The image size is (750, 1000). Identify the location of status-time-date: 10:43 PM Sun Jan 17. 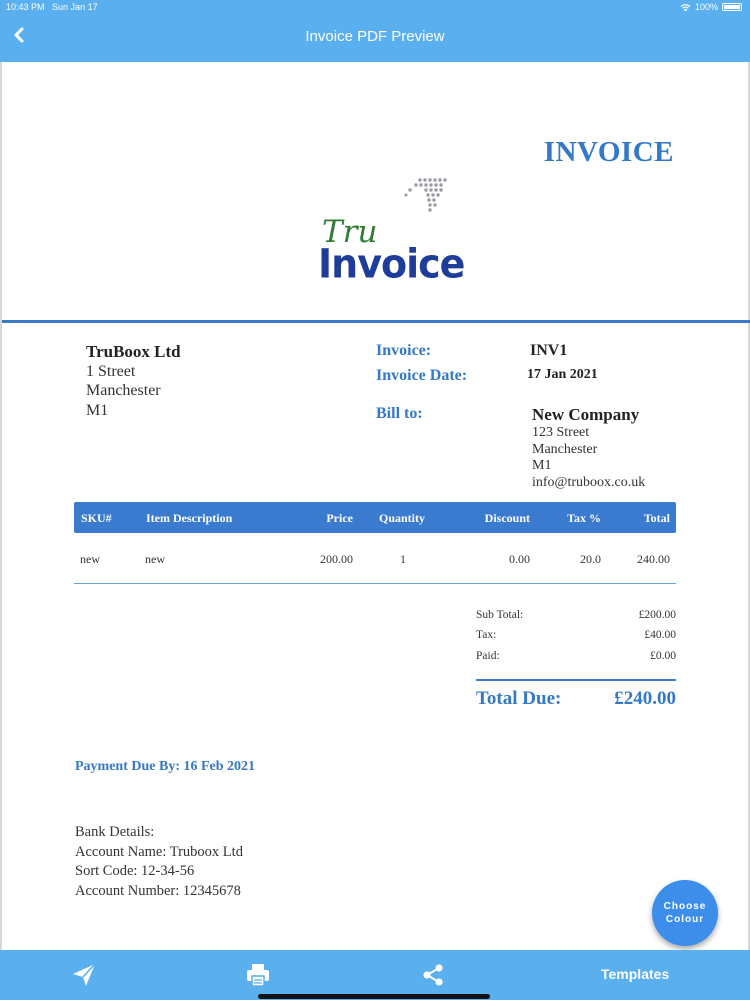
(52, 7).